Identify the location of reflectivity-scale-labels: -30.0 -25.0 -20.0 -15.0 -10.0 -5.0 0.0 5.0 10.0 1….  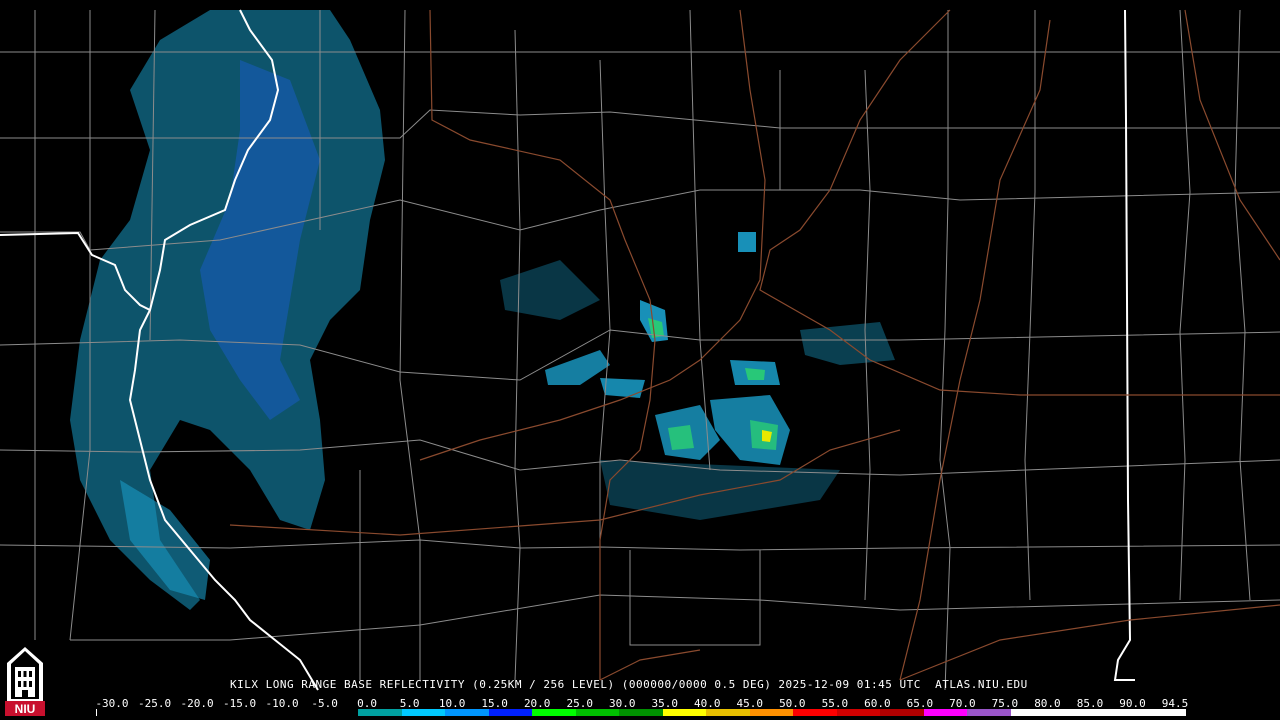
(640, 703).